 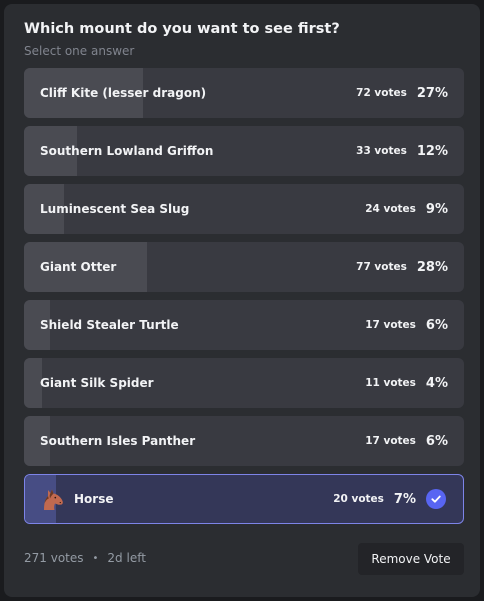 I want to click on answer-label: Giant Otter, so click(x=78, y=267).